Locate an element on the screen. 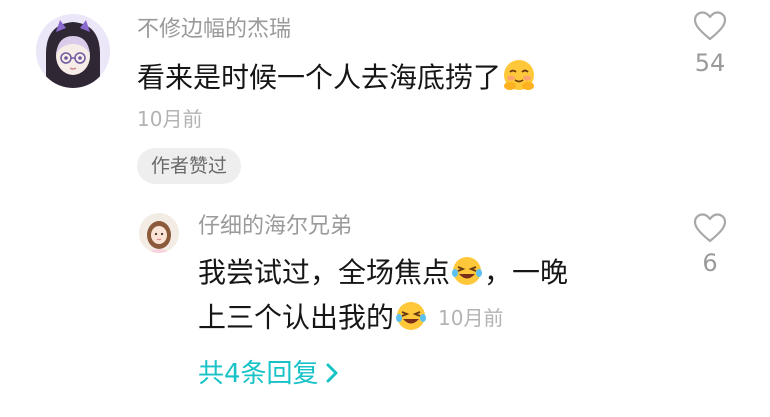 This screenshot has width=770, height=417. chevron-right-icon is located at coordinates (332, 376).